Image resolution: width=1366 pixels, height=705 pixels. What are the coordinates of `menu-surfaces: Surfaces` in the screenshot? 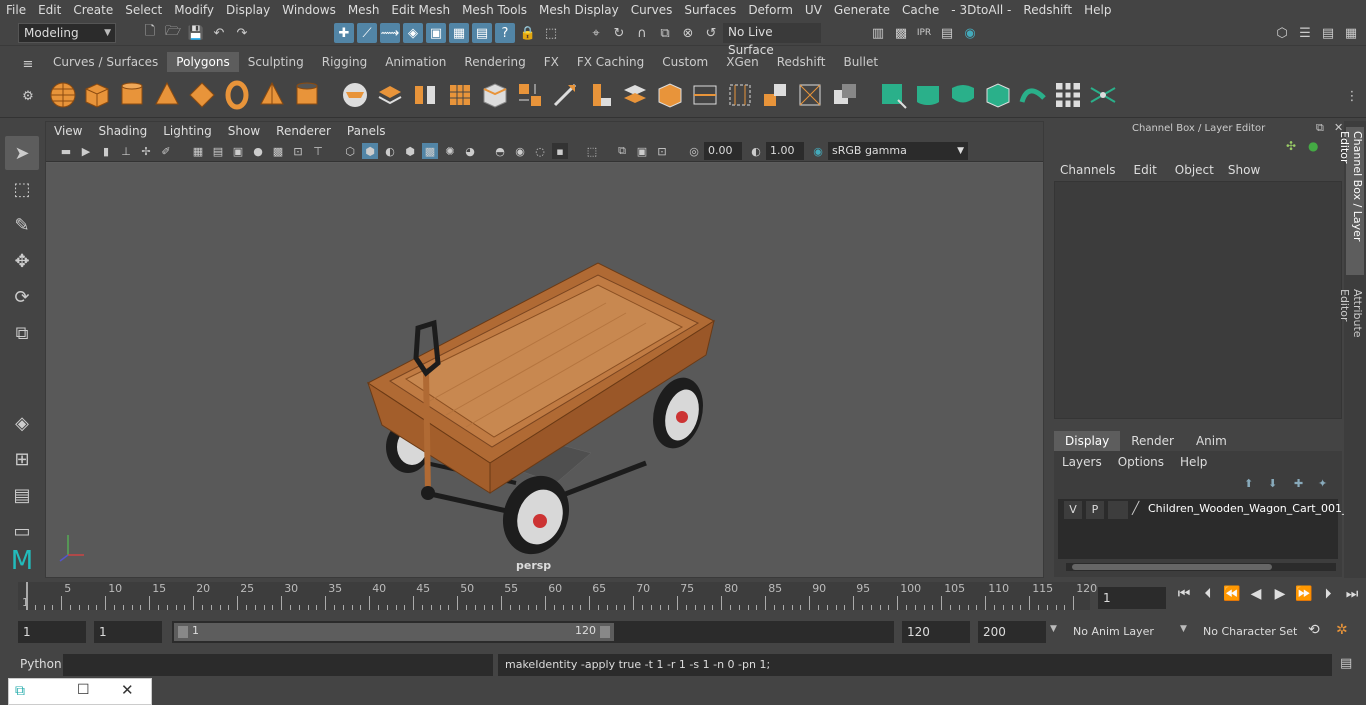 It's located at (710, 10).